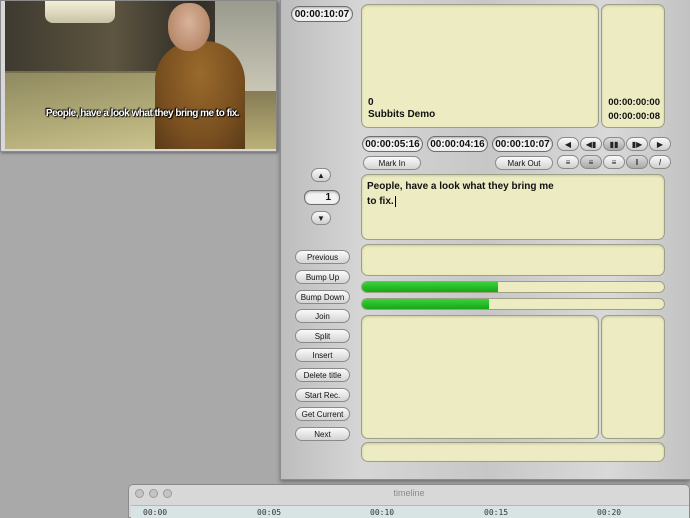 The height and width of the screenshot is (518, 690). What do you see at coordinates (633, 66) in the screenshot?
I see `time-info-box: 00:00:00:00 00:00:00:08` at bounding box center [633, 66].